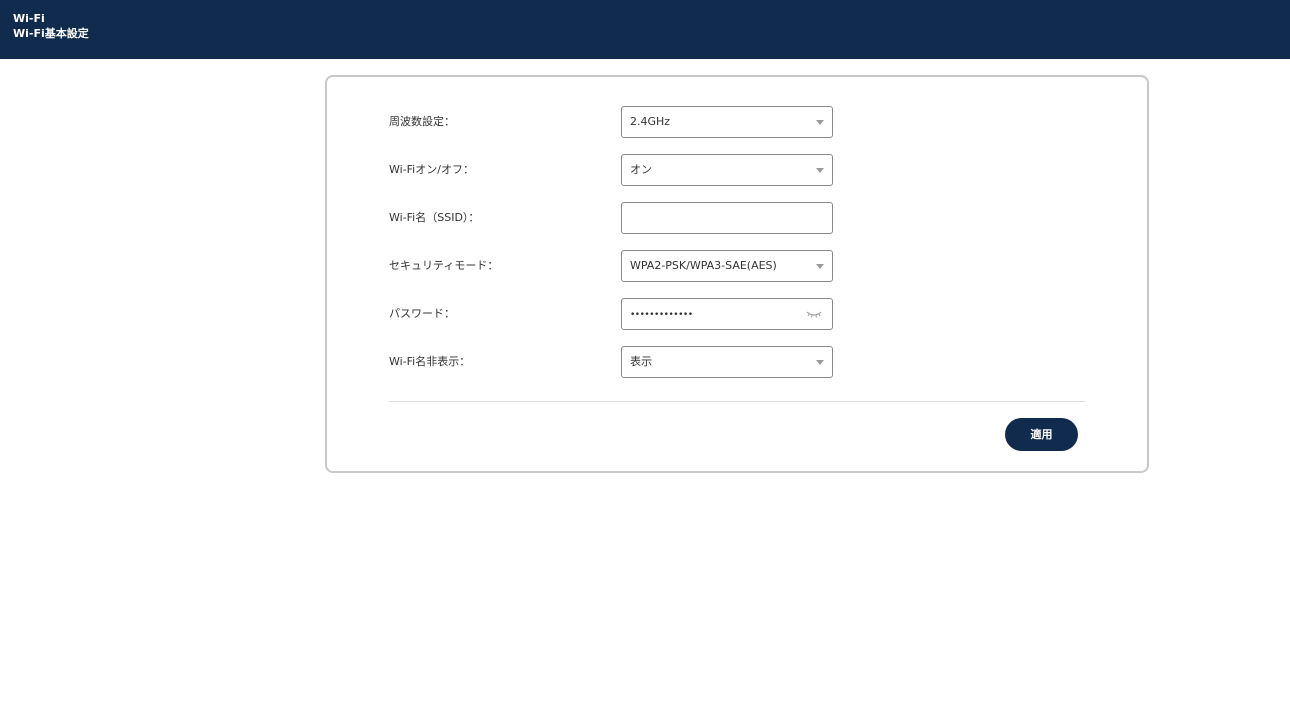 This screenshot has width=1290, height=725. What do you see at coordinates (661, 315) in the screenshot?
I see `password-value: •••••••••••••` at bounding box center [661, 315].